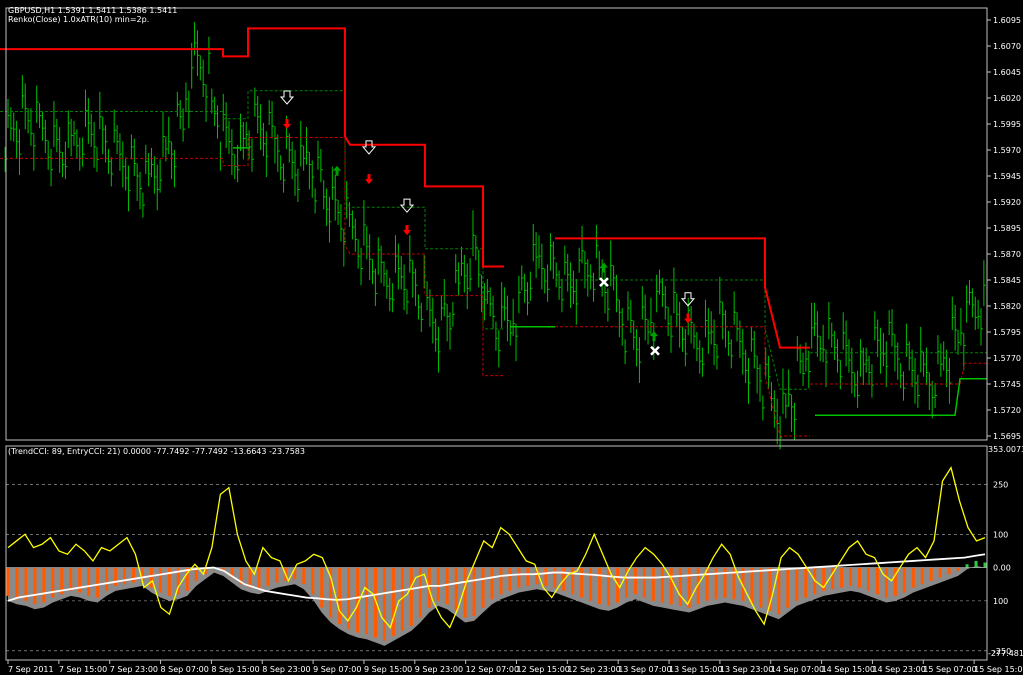 Image resolution: width=1023 pixels, height=675 pixels. What do you see at coordinates (898, 669) in the screenshot?
I see `x-tick-label: 14 Sep 23:00` at bounding box center [898, 669].